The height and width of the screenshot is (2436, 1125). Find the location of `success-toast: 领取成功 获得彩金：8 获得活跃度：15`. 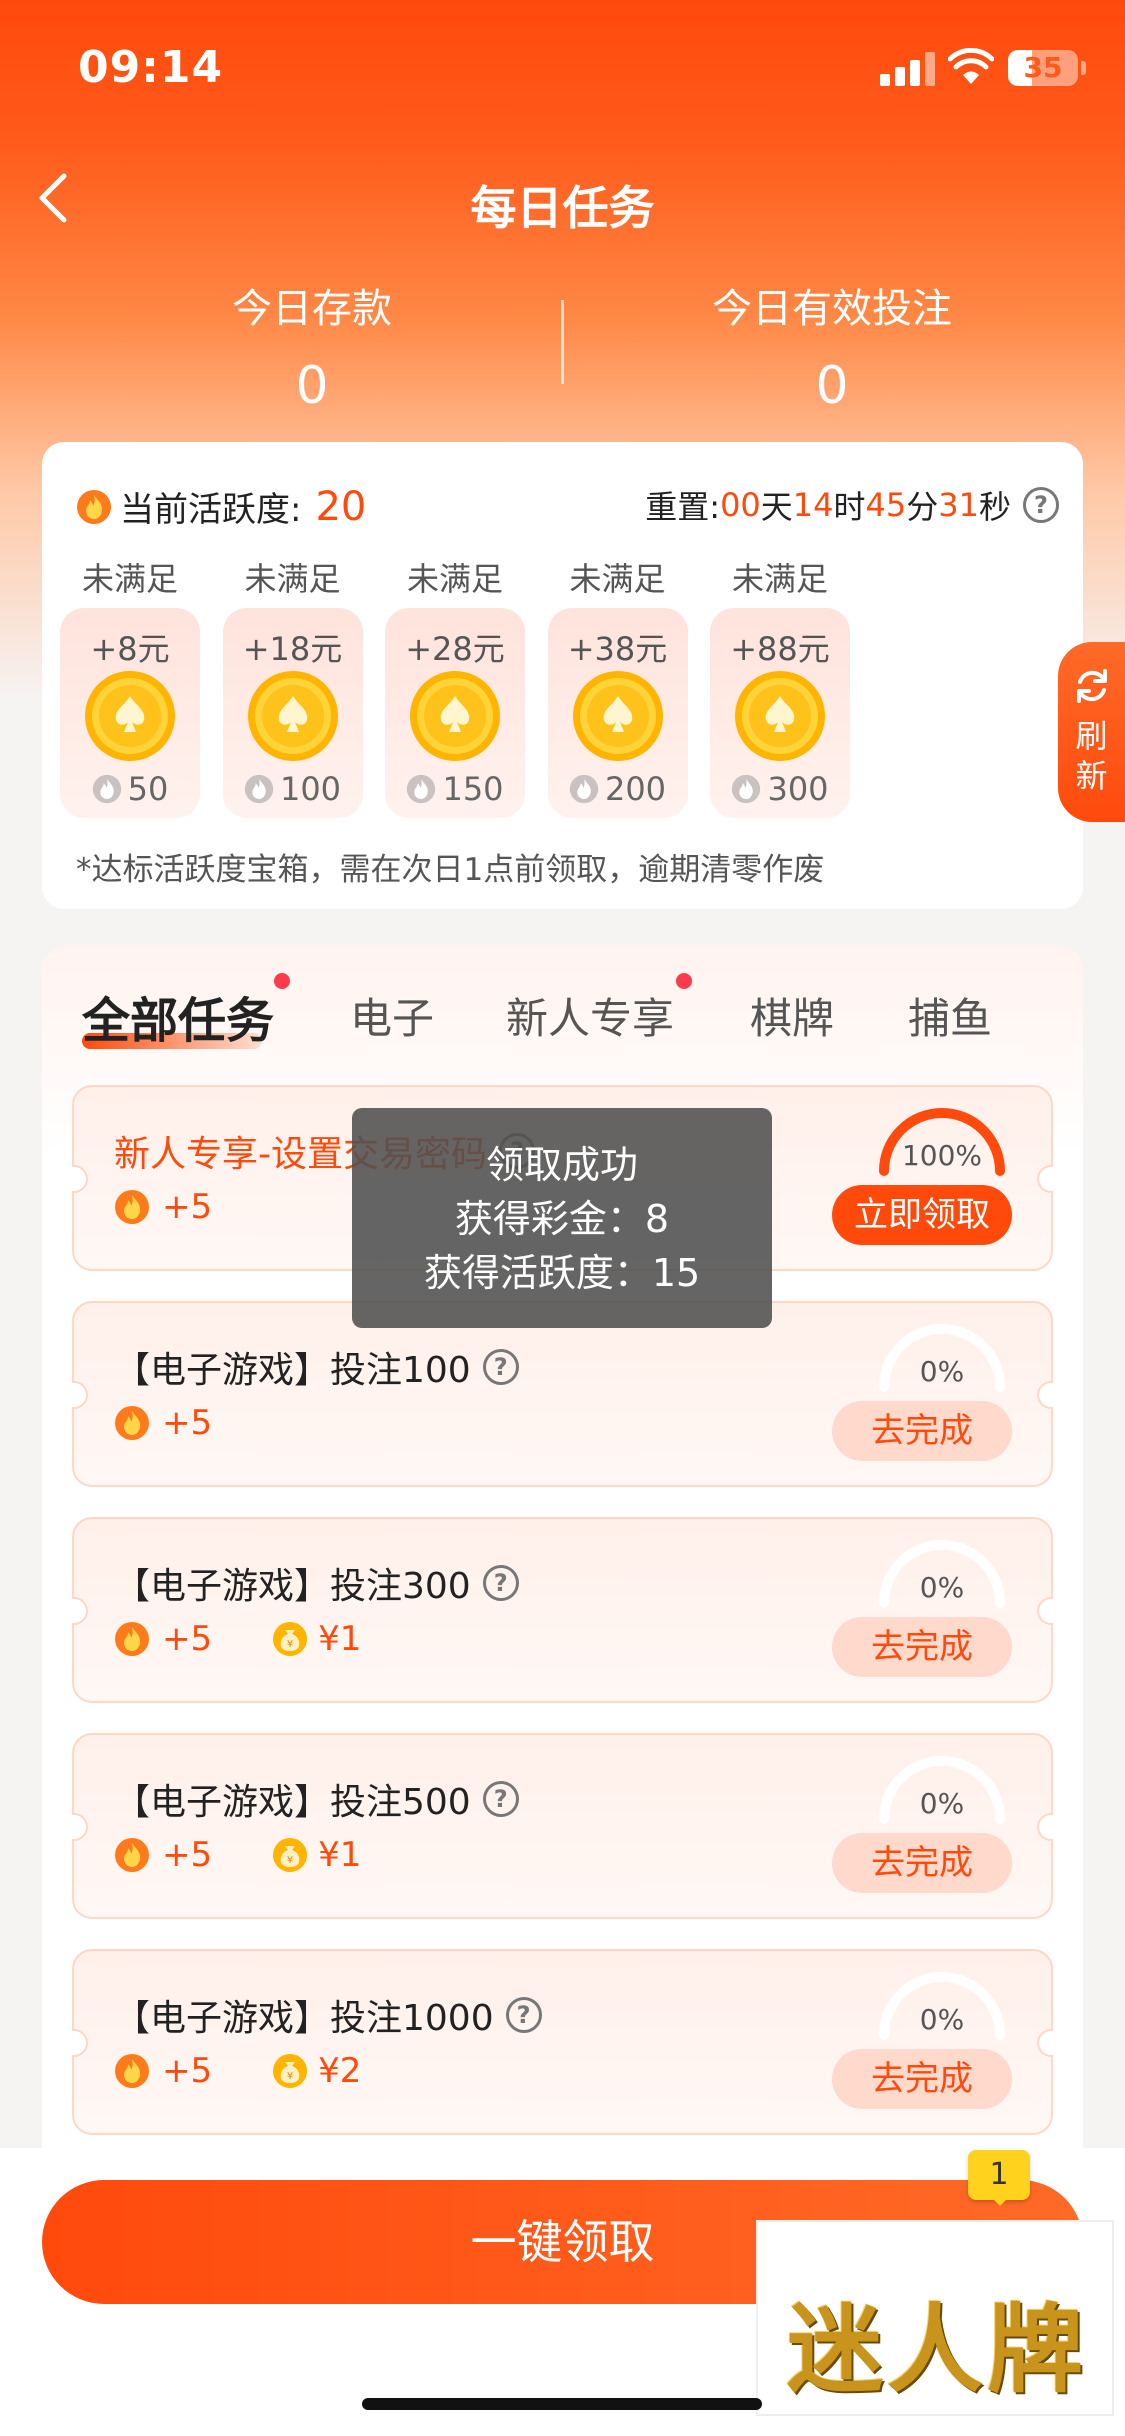

success-toast: 领取成功 获得彩金：8 获得活跃度：15 is located at coordinates (562, 1218).